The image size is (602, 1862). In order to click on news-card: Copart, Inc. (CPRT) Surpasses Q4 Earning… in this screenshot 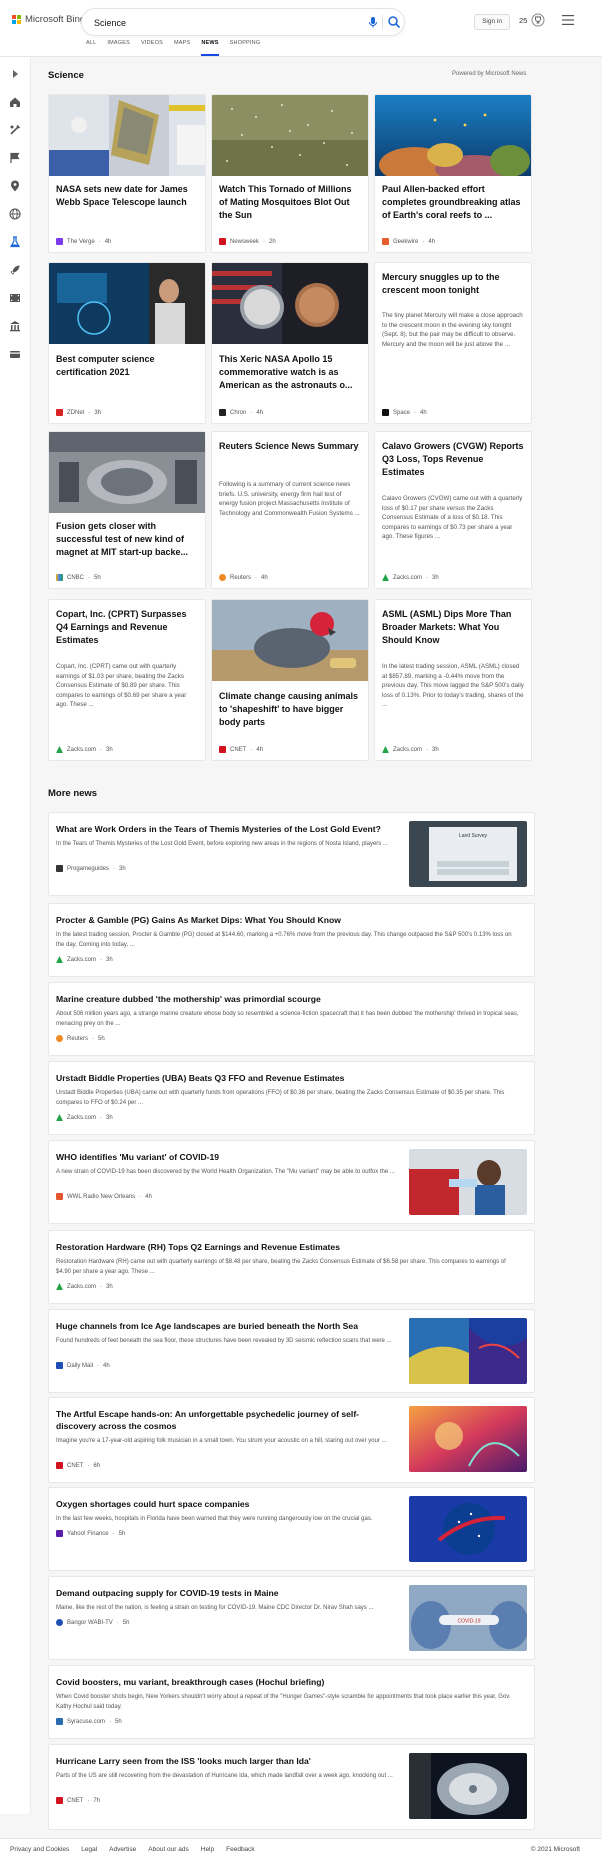, I will do `click(127, 680)`.